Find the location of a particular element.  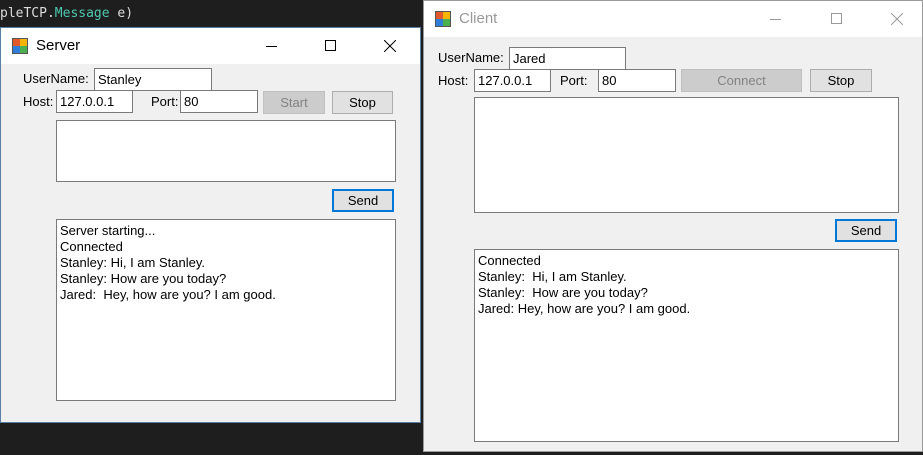

client-stop-button: Stop is located at coordinates (841, 80).